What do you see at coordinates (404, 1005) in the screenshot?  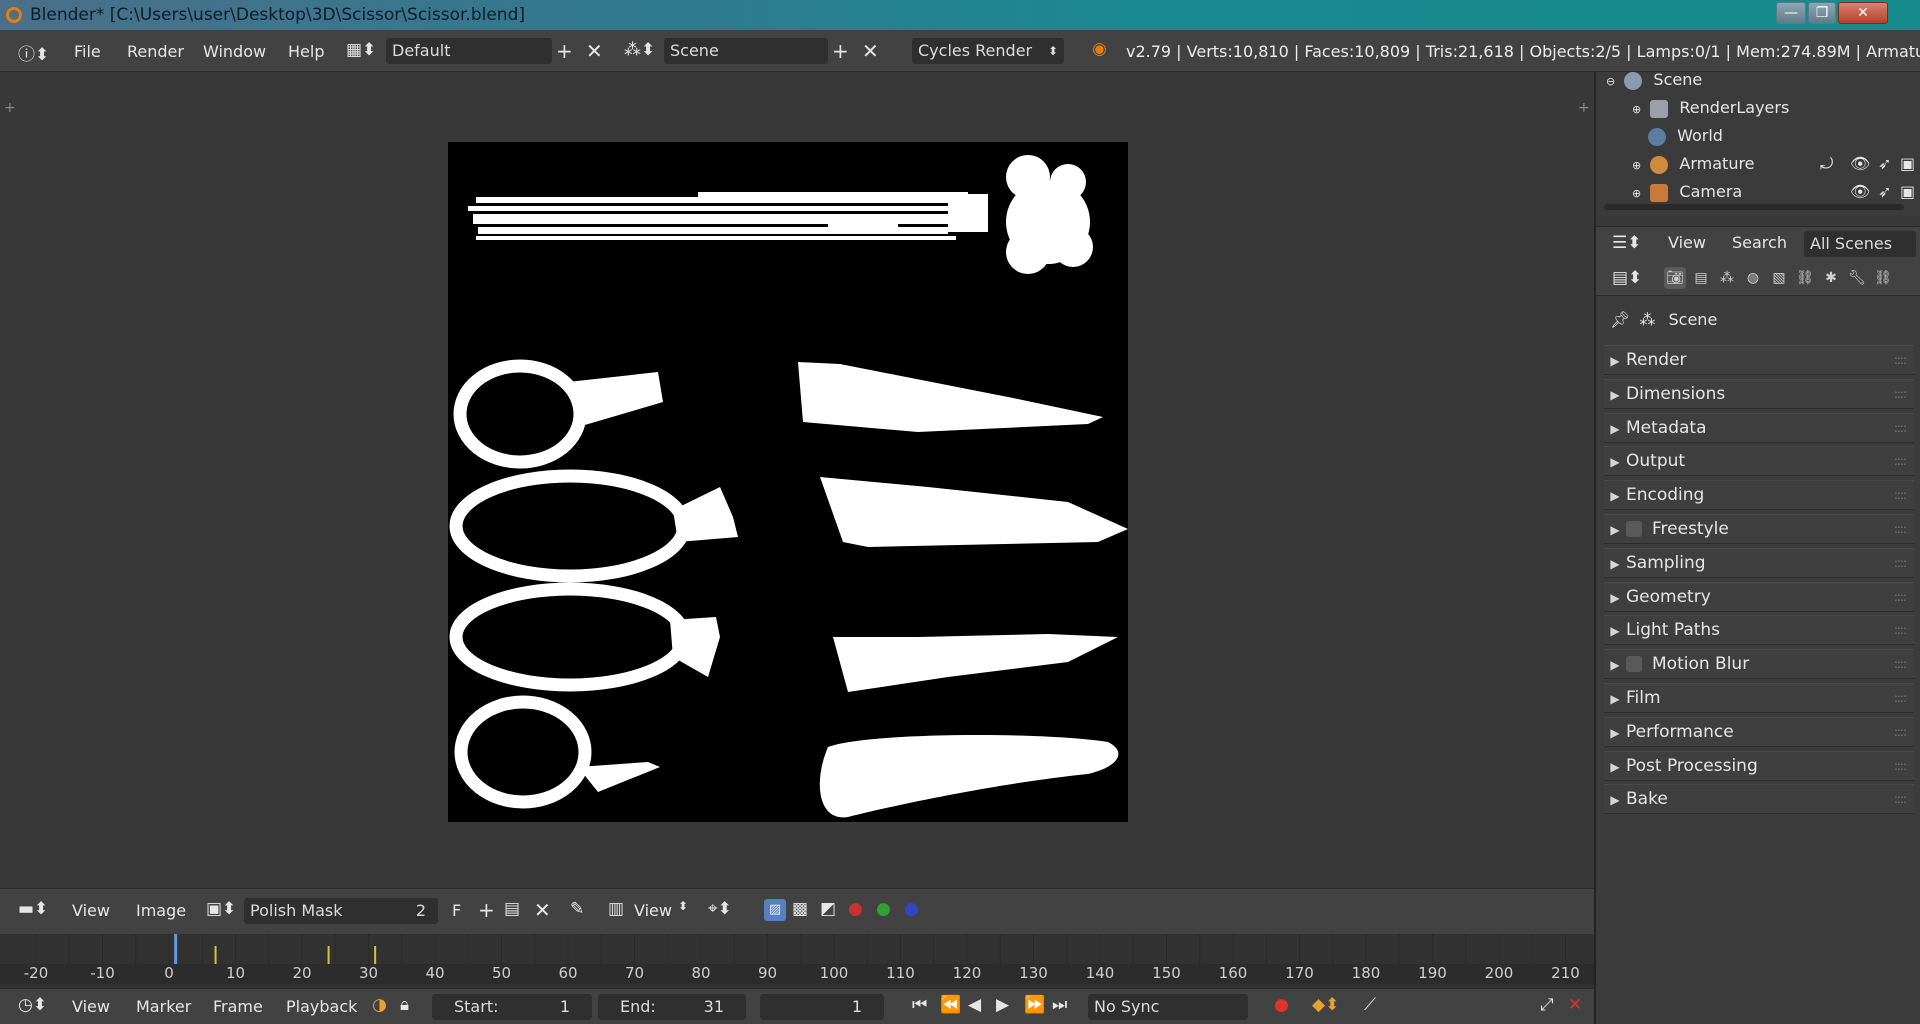 I see `lock-icon: 🔒︎` at bounding box center [404, 1005].